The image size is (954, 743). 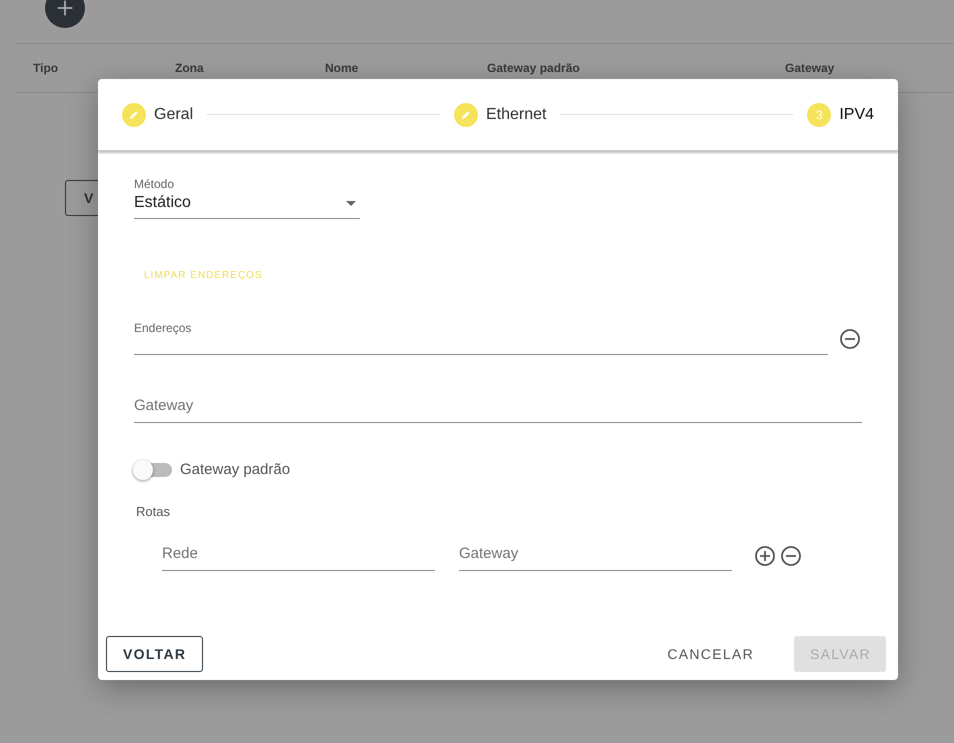 I want to click on add-icon, so click(x=765, y=556).